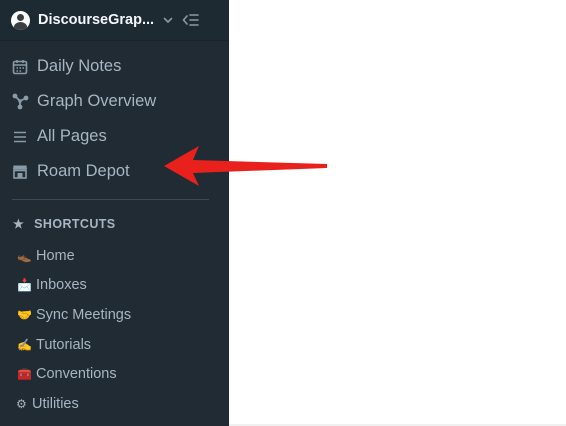  What do you see at coordinates (110, 199) in the screenshot?
I see `divider` at bounding box center [110, 199].